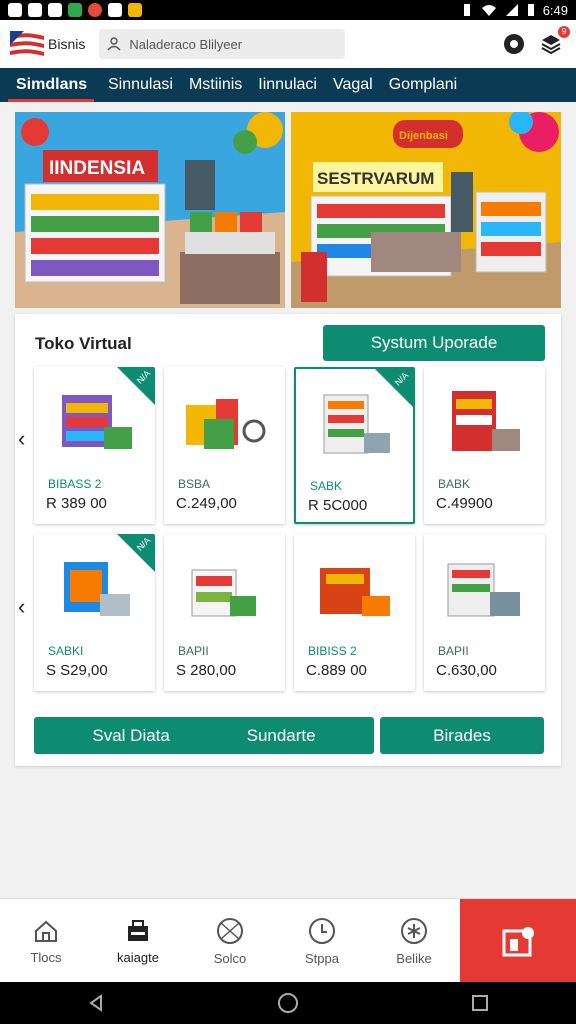  Describe the element at coordinates (206, 503) in the screenshot. I see `product-price: C.249,00` at that location.